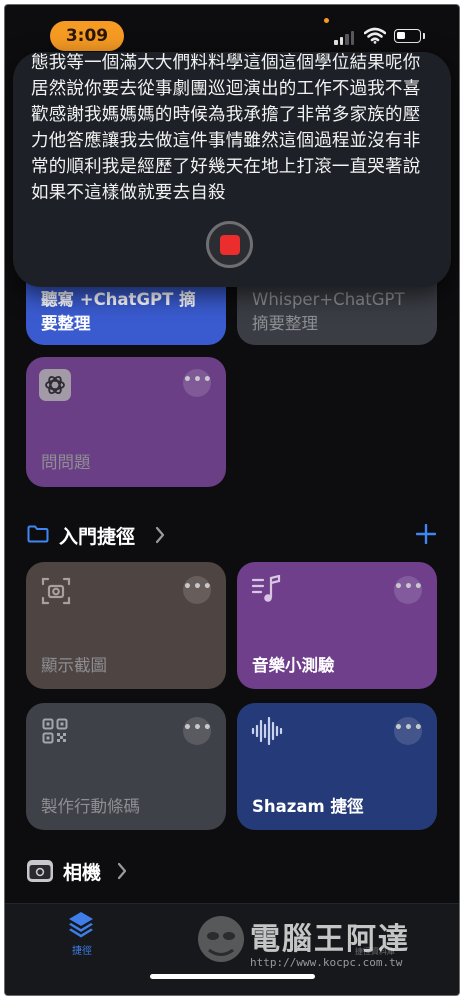  Describe the element at coordinates (232, 976) in the screenshot. I see `home-indicator` at that location.